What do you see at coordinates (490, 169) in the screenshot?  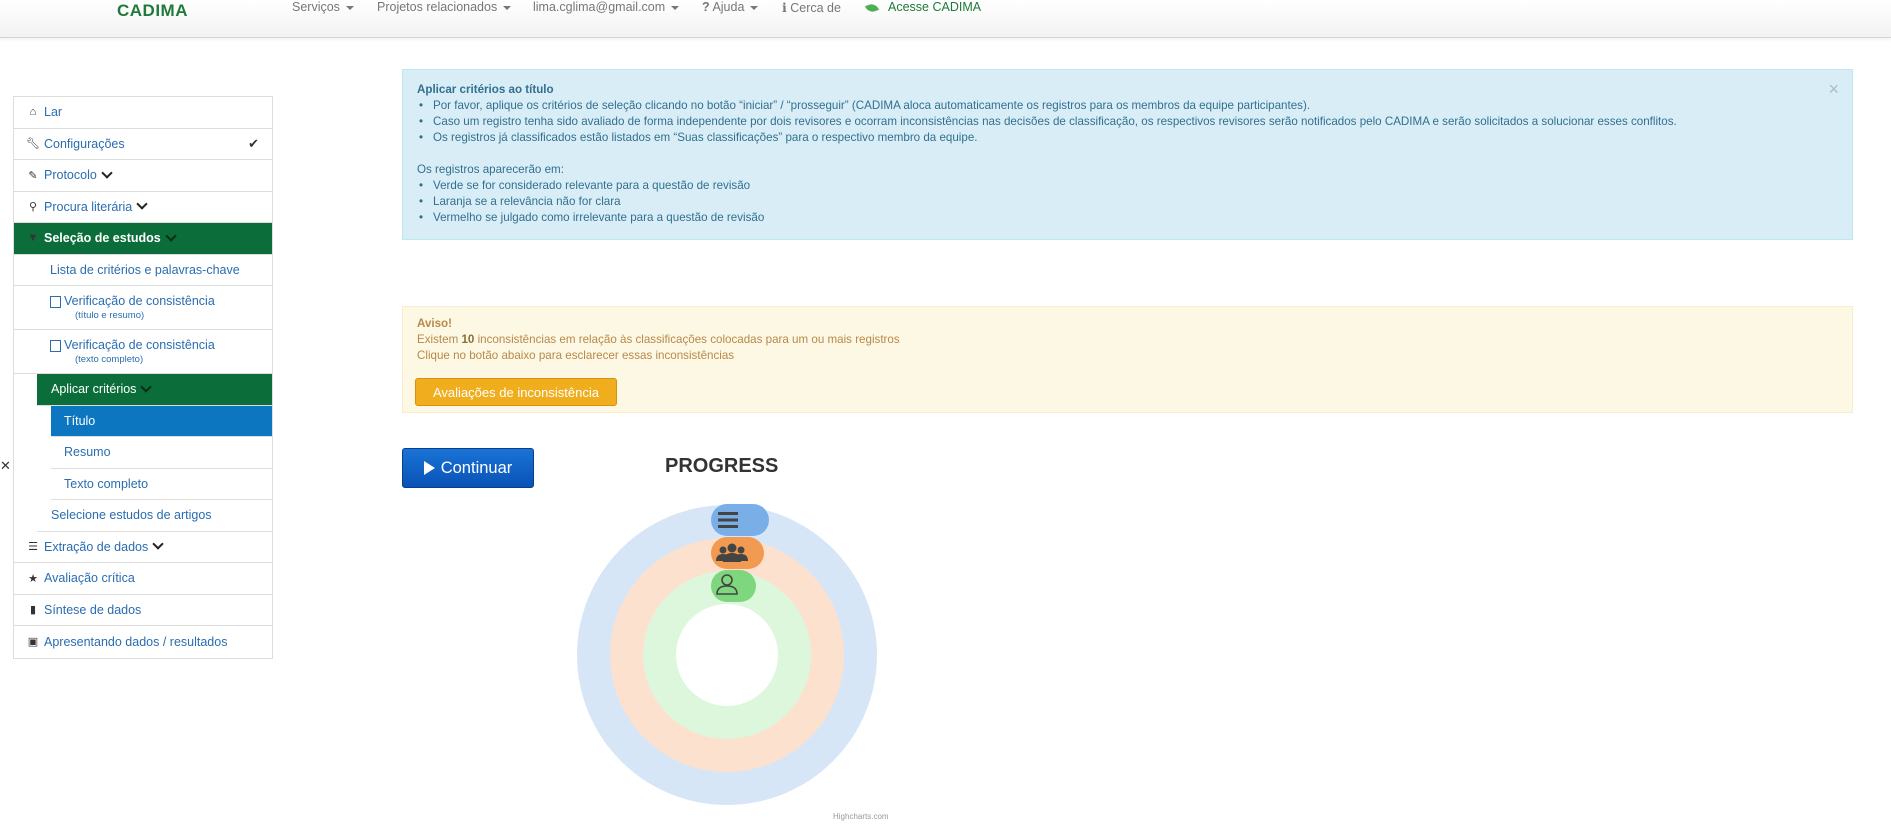 I see `info-intro: Os registros aparecerão em:` at bounding box center [490, 169].